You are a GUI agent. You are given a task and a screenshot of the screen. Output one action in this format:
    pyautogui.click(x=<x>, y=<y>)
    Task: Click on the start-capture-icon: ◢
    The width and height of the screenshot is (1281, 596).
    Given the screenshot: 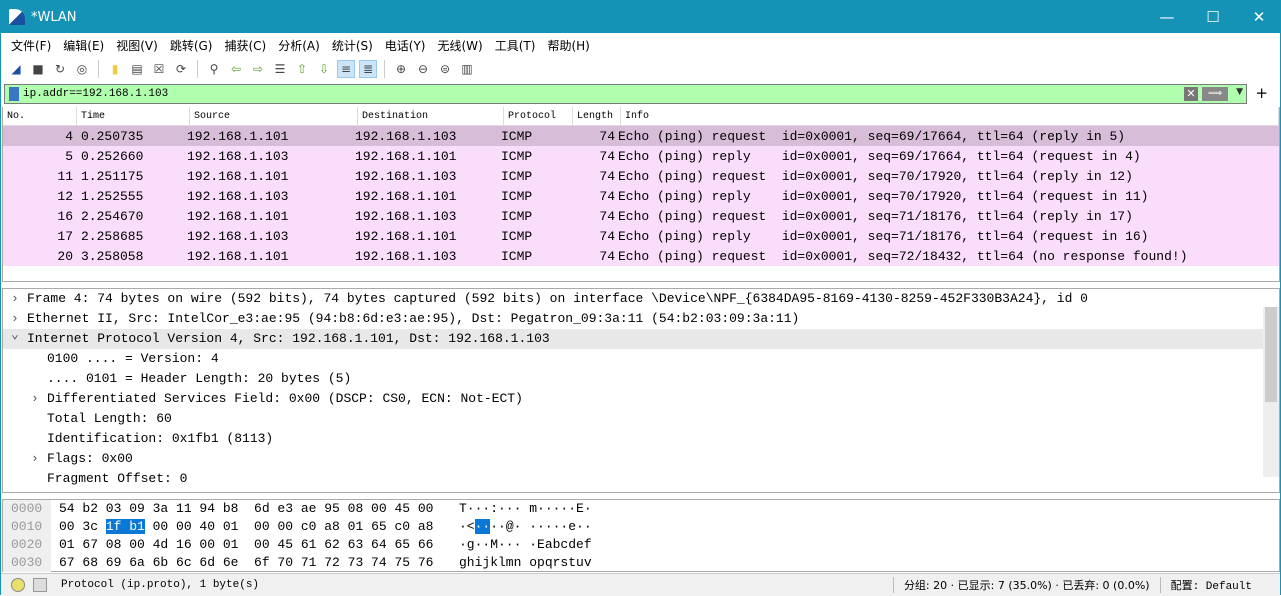 What is the action you would take?
    pyautogui.click(x=16, y=69)
    